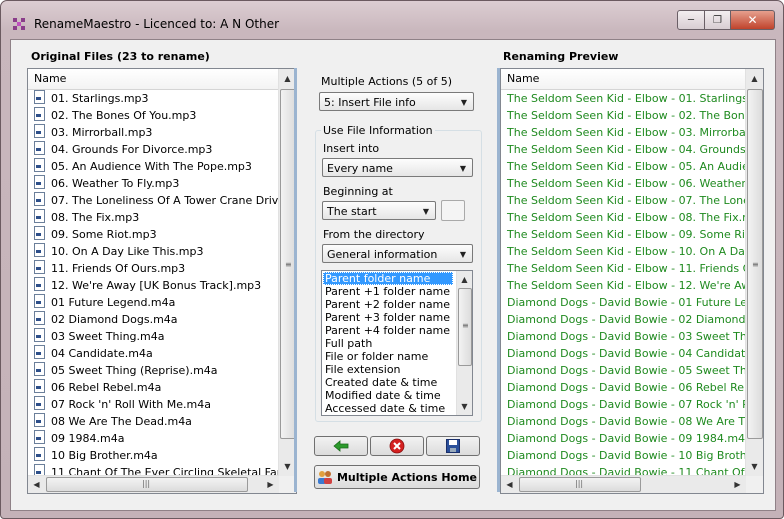  What do you see at coordinates (153, 285) in the screenshot?
I see `file-row: 12. We're Away [UK Bonus Track].mp3` at bounding box center [153, 285].